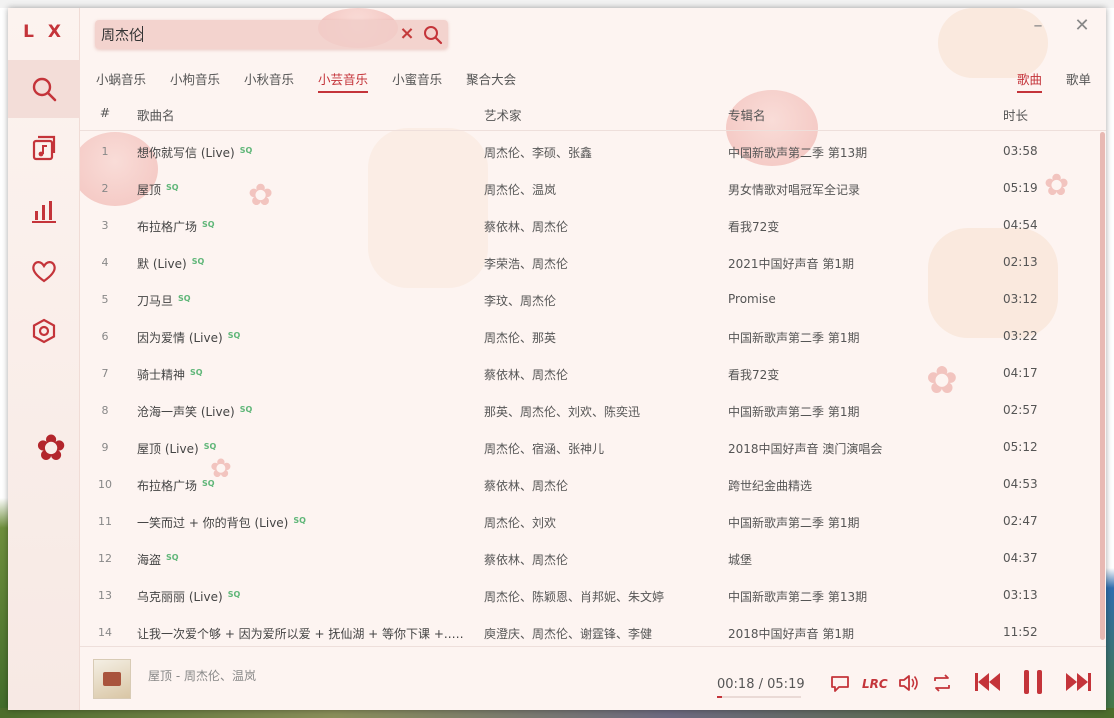 The image size is (1114, 718). What do you see at coordinates (44, 331) in the screenshot?
I see `sidebar-item-settings` at bounding box center [44, 331].